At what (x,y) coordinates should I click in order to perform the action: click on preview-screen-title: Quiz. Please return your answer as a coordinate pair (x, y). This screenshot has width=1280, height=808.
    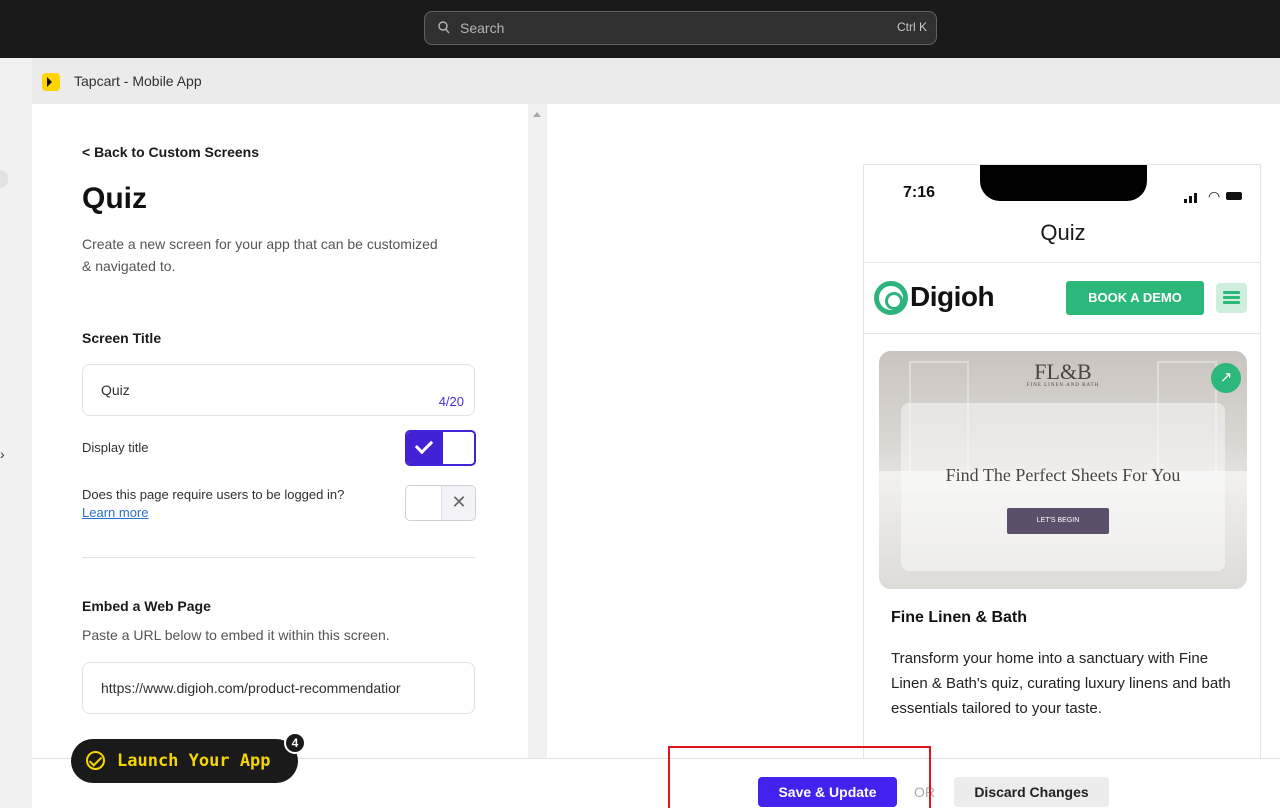
    Looking at the image, I should click on (1063, 232).